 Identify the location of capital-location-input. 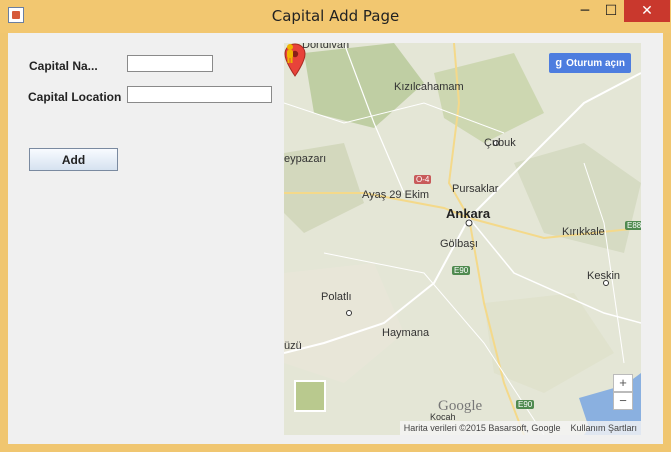
(199, 94).